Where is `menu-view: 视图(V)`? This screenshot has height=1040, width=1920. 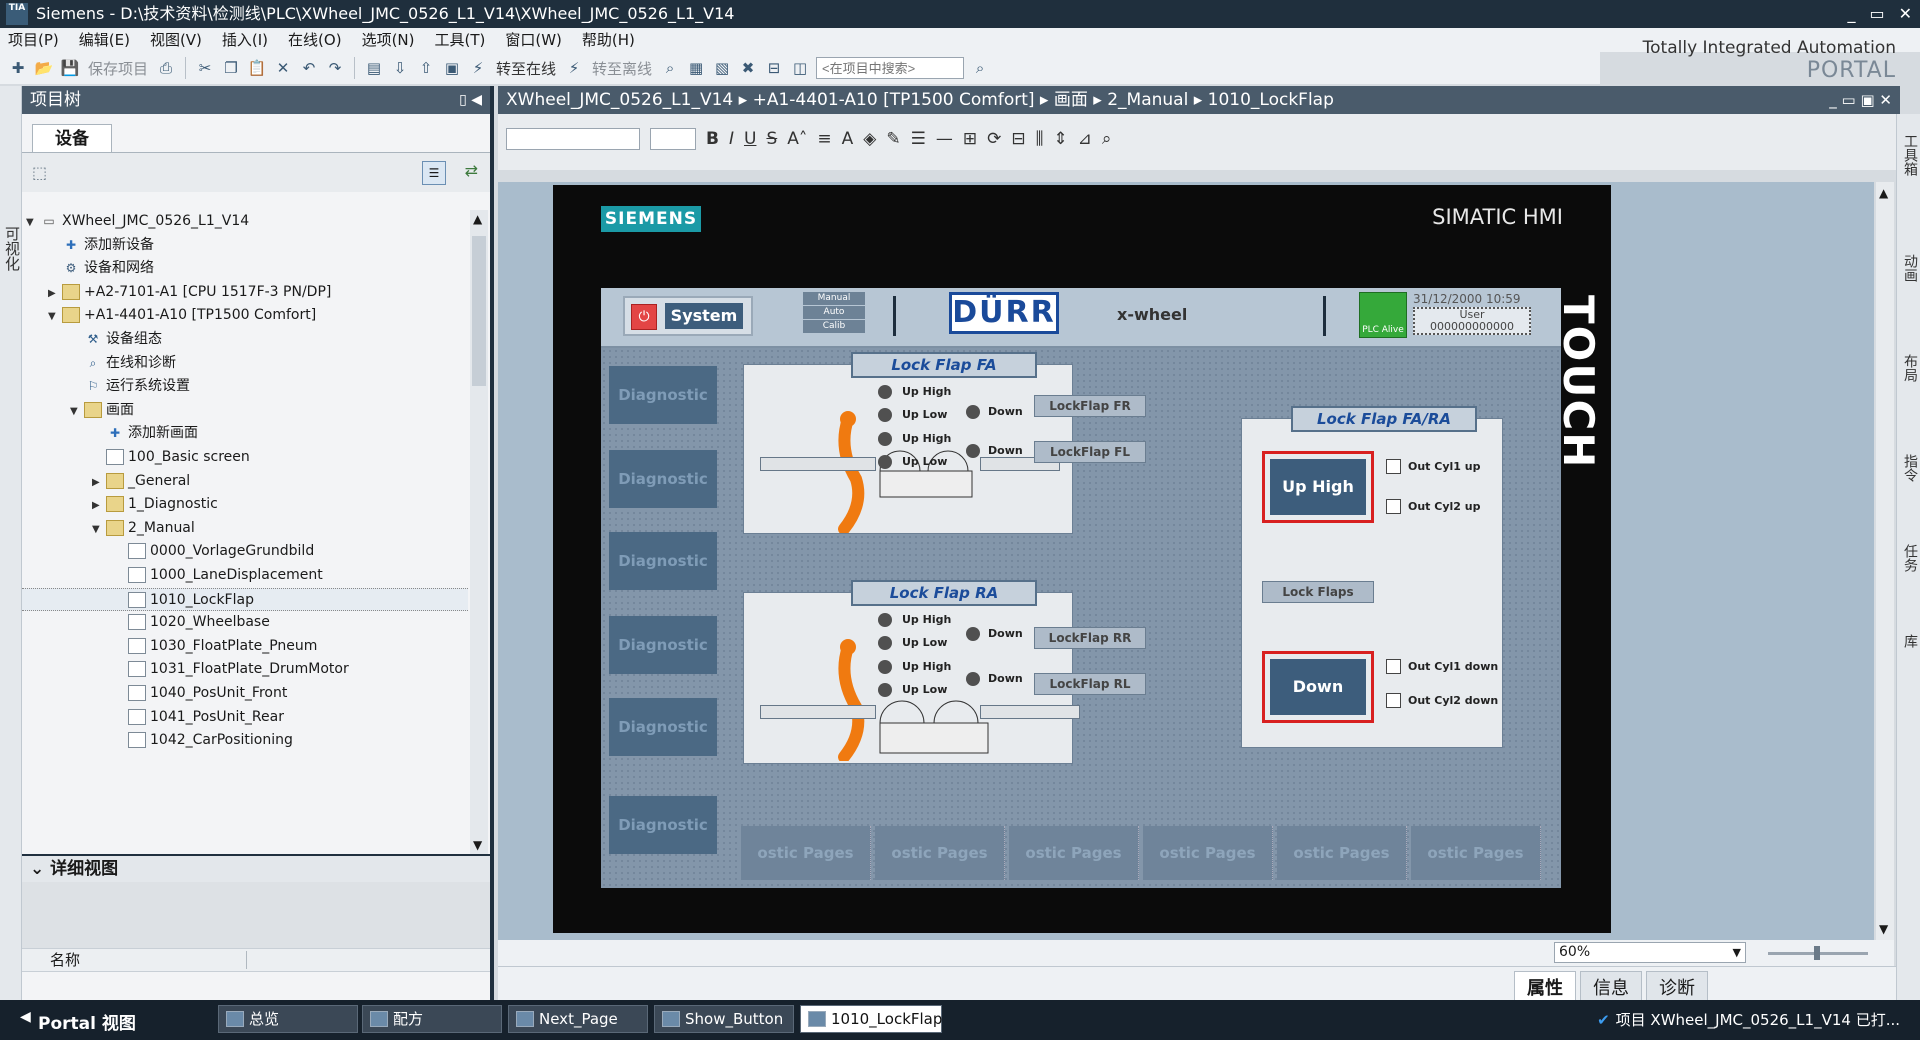
menu-view: 视图(V) is located at coordinates (176, 40).